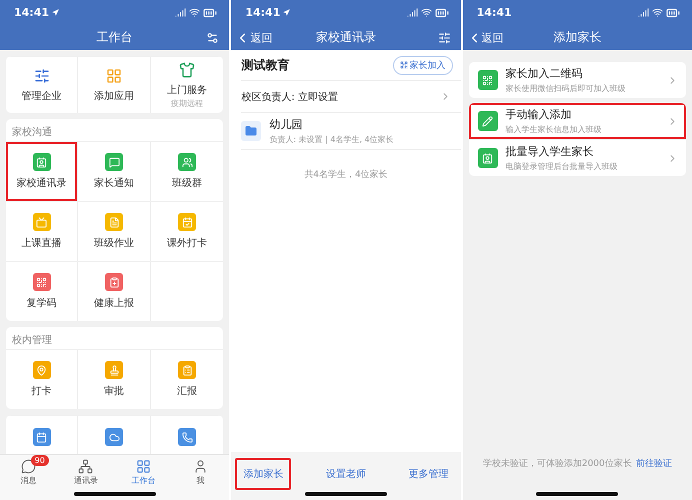 The height and width of the screenshot is (500, 692). What do you see at coordinates (42, 171) in the screenshot?
I see `app-item: 家校通讯录` at bounding box center [42, 171].